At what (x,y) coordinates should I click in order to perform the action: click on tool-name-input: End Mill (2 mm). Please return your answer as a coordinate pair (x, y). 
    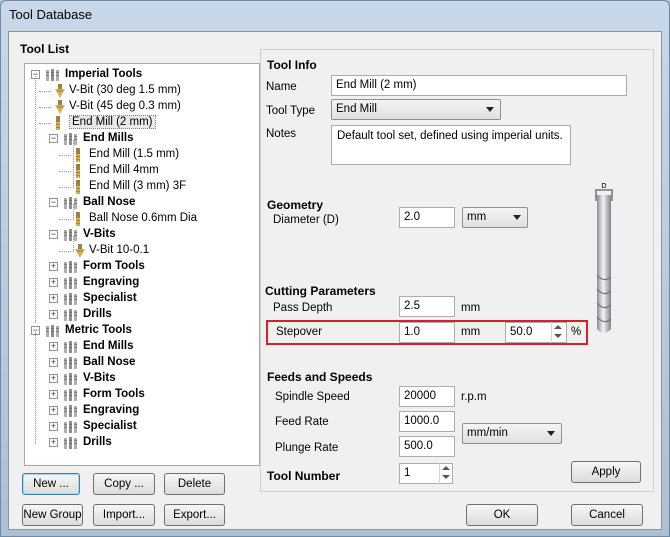
    Looking at the image, I should click on (479, 85).